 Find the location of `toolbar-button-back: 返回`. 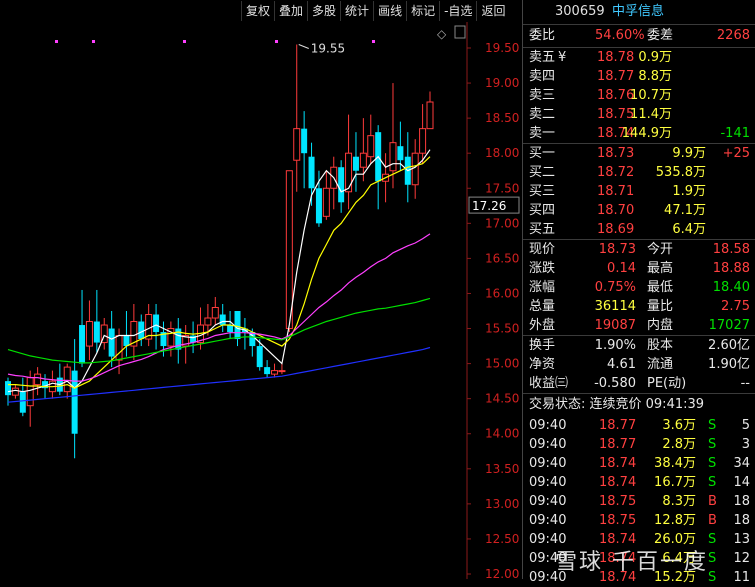

toolbar-button-back: 返回 is located at coordinates (492, 11).